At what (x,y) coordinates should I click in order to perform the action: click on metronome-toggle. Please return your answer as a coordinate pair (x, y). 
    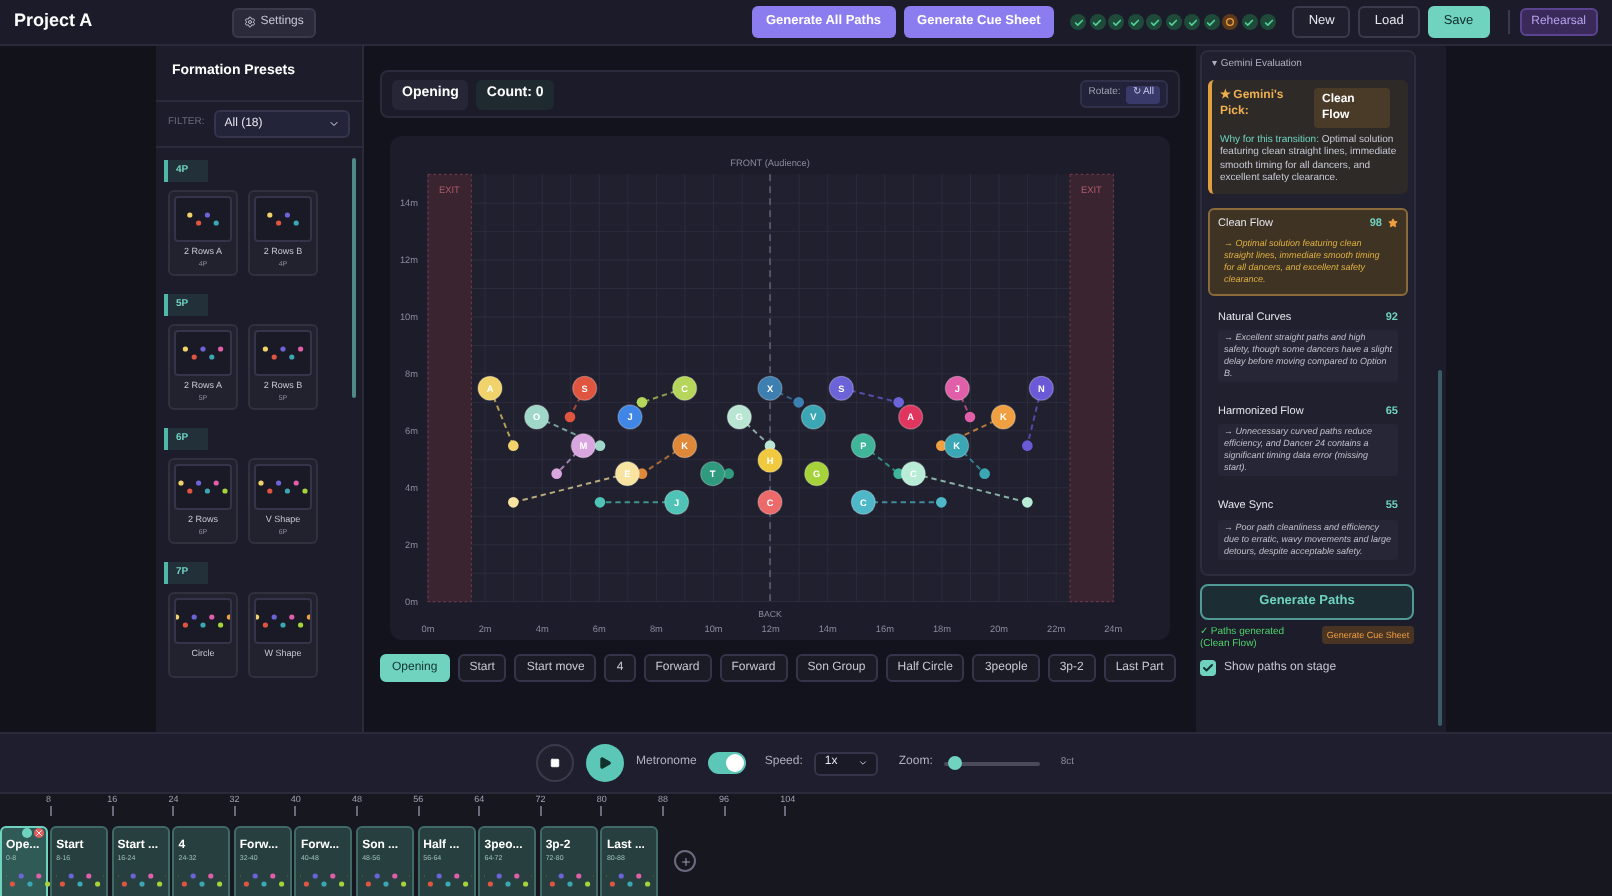
    Looking at the image, I should click on (727, 763).